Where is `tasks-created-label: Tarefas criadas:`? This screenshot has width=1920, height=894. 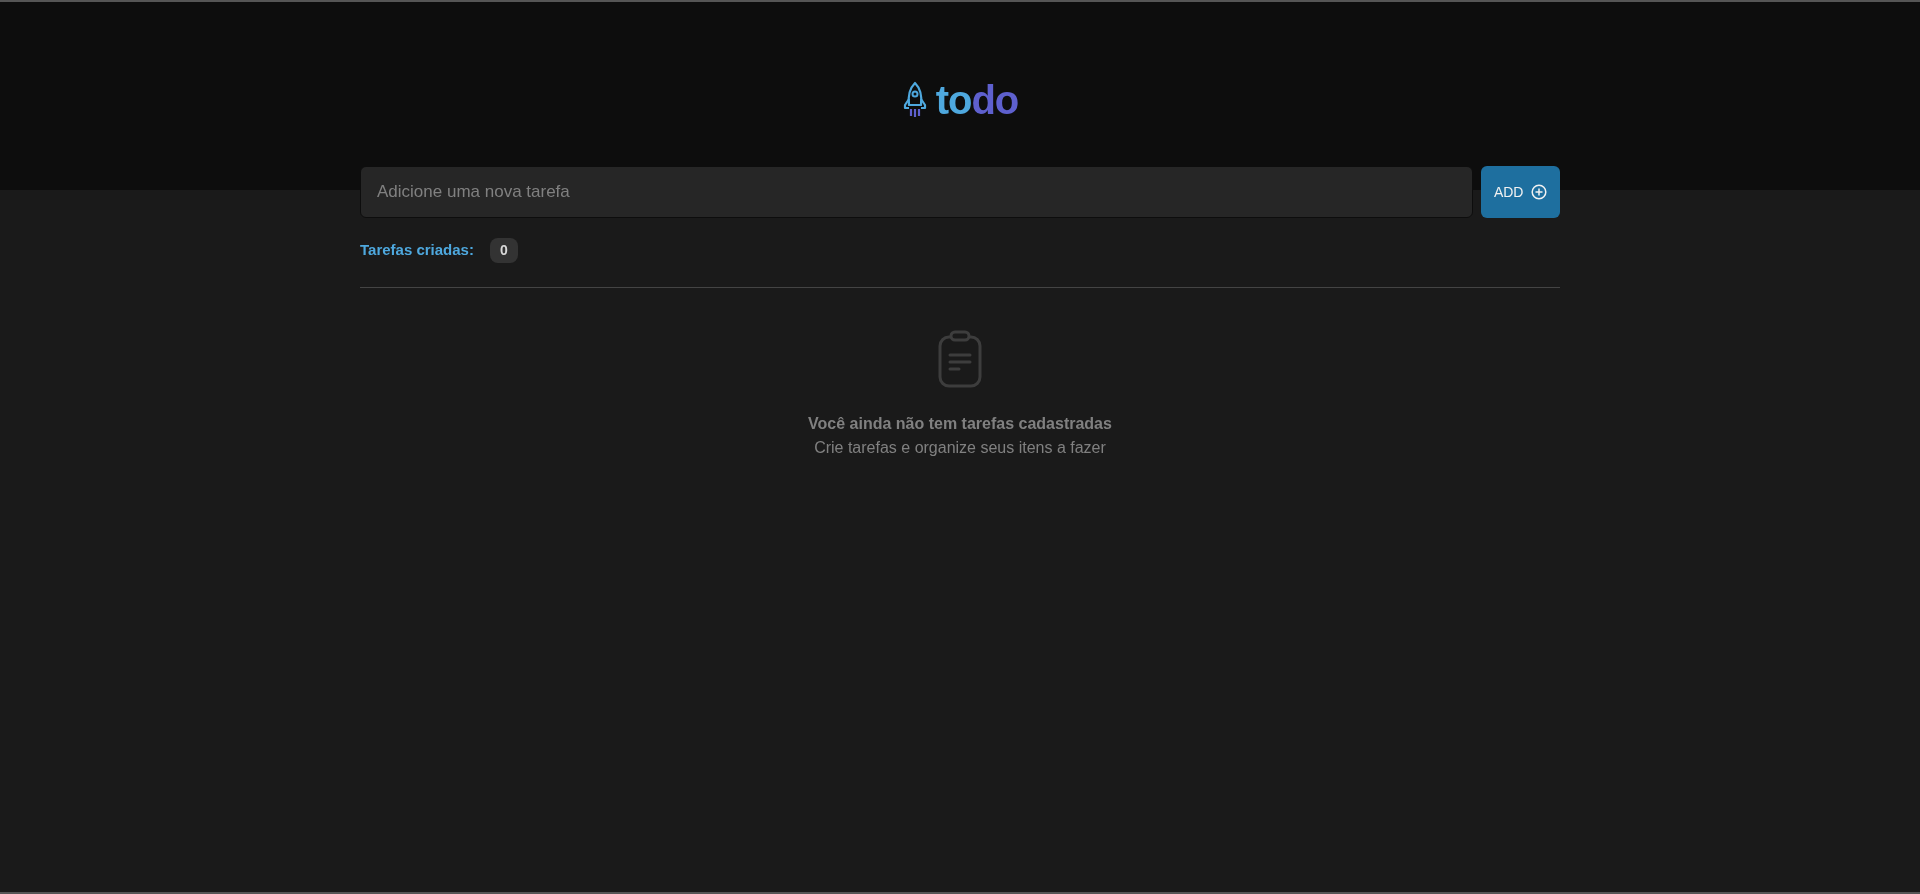 tasks-created-label: Tarefas criadas: is located at coordinates (417, 250).